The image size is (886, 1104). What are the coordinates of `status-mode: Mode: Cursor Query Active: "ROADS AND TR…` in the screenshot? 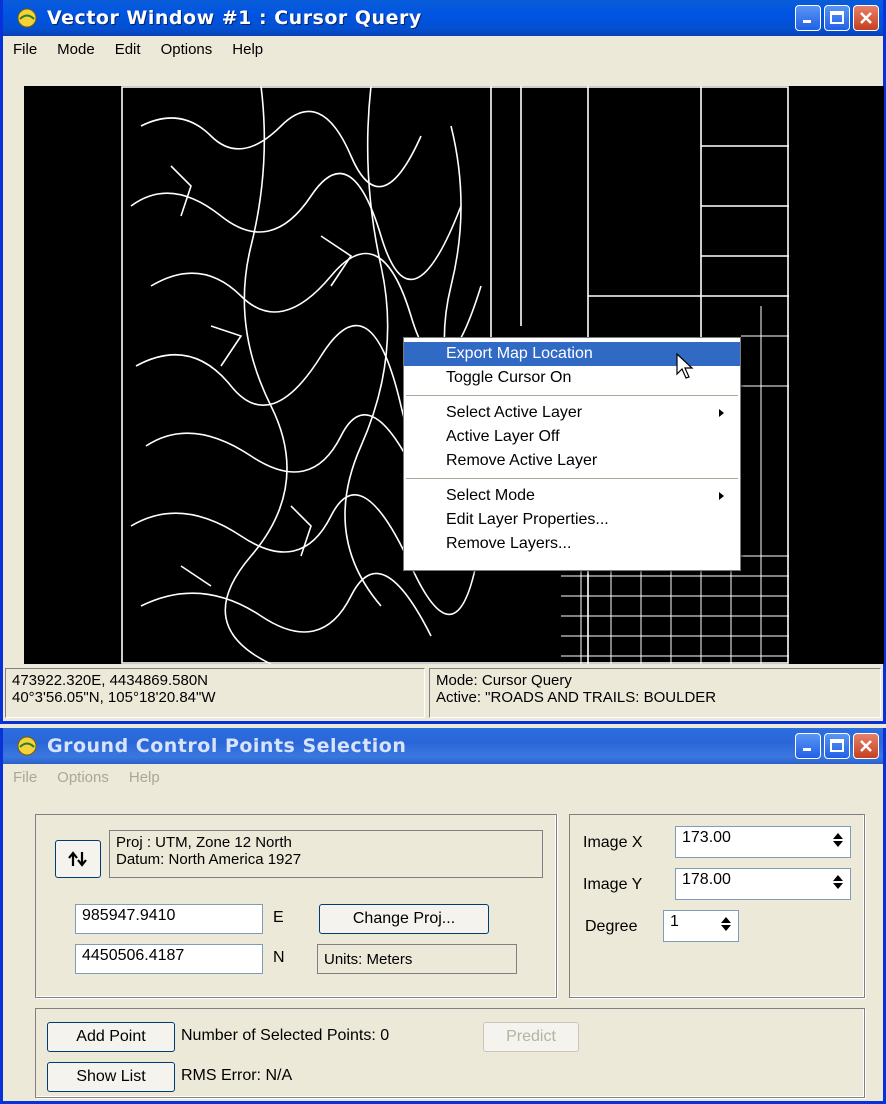 It's located at (655, 693).